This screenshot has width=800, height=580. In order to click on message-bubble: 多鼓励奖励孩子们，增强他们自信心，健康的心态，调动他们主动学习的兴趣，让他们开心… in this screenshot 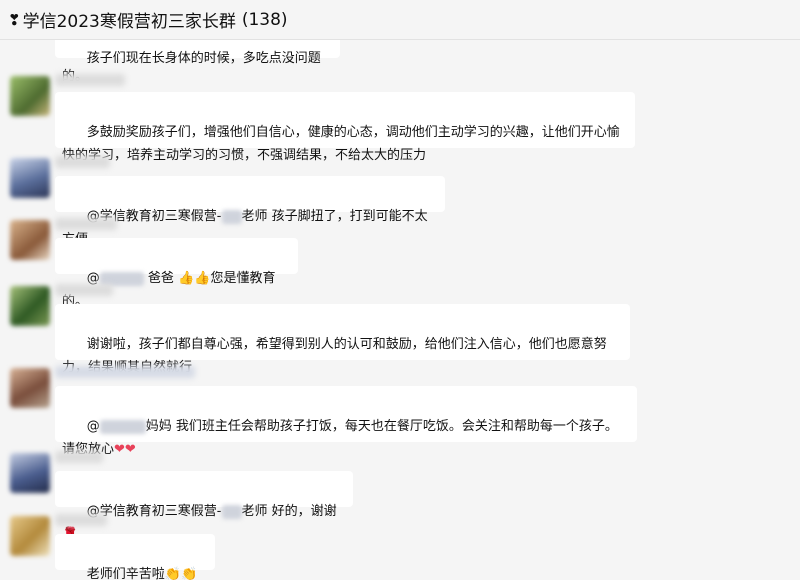, I will do `click(345, 127)`.